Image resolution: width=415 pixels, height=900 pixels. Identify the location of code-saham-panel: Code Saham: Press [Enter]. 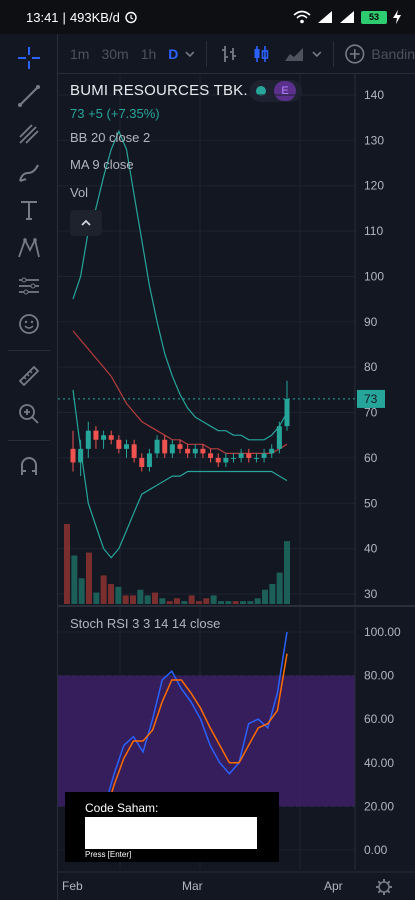
(172, 827).